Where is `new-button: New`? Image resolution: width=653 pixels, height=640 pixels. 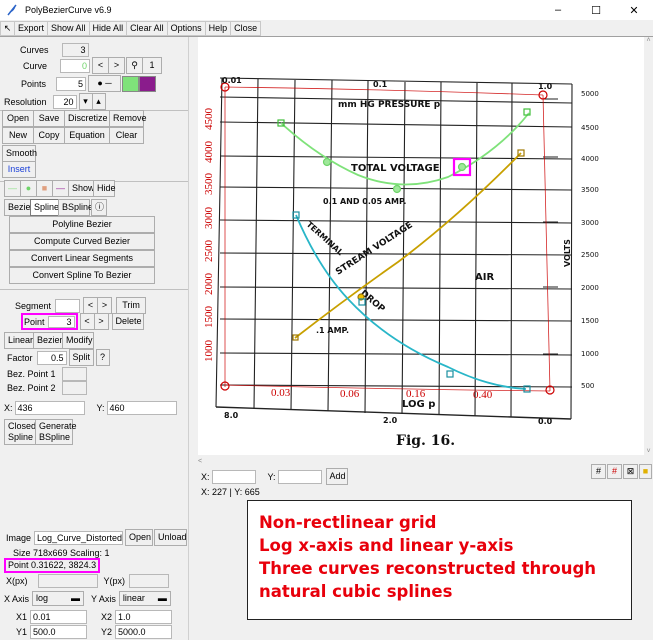 new-button: New is located at coordinates (18, 135).